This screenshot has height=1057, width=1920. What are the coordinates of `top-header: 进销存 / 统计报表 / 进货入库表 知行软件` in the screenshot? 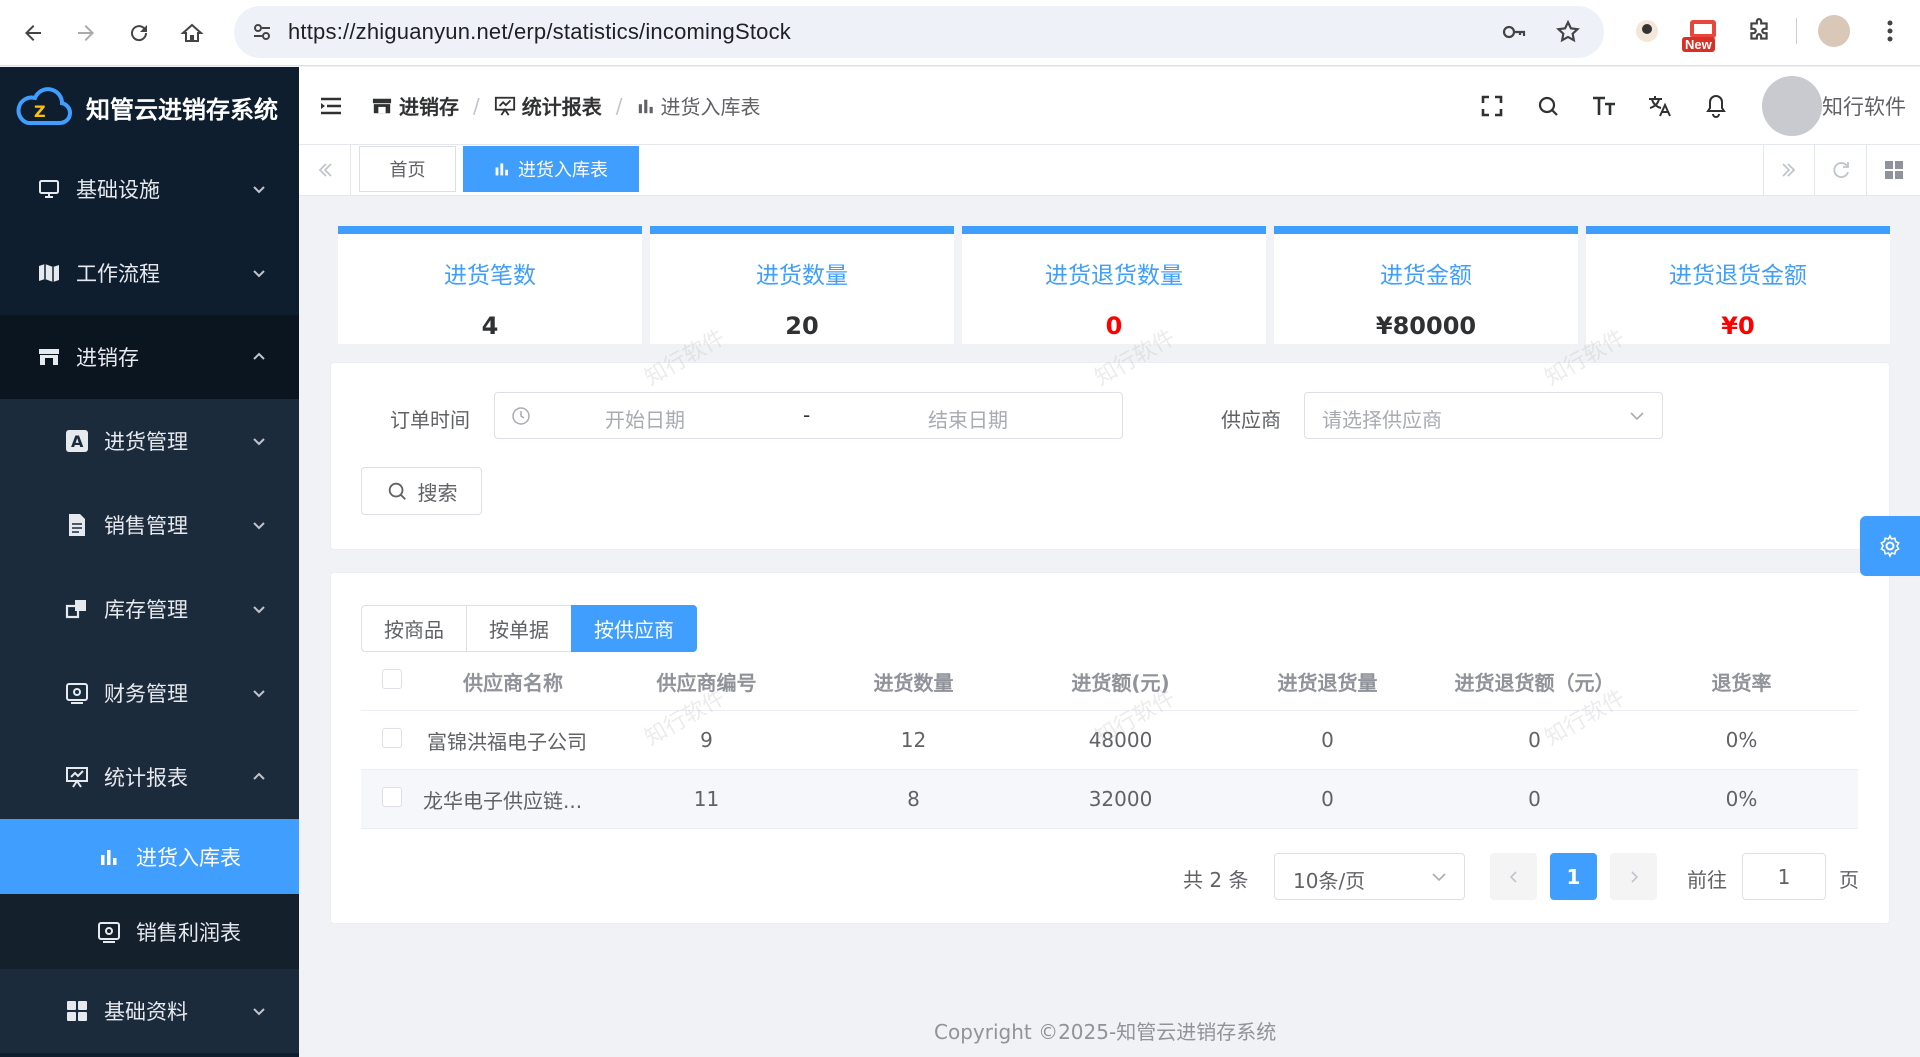 It's located at (1109, 105).